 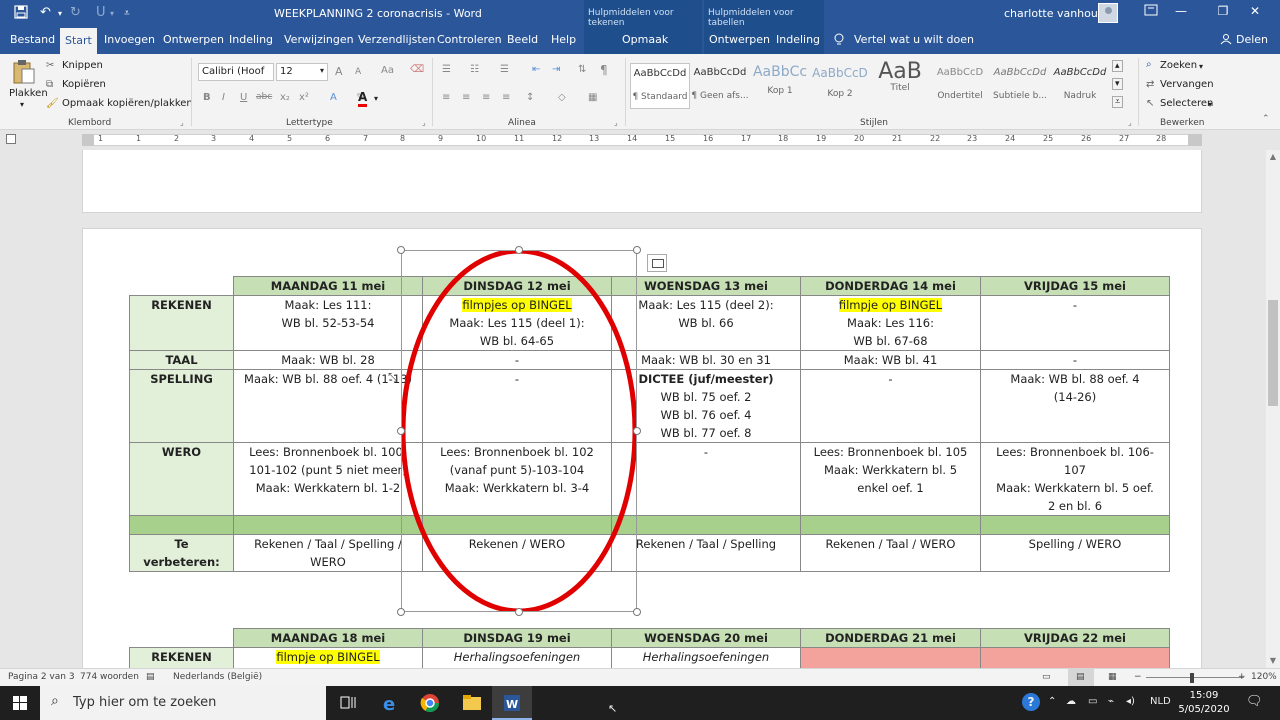 What do you see at coordinates (472, 703) in the screenshot?
I see `file-explorer-icon` at bounding box center [472, 703].